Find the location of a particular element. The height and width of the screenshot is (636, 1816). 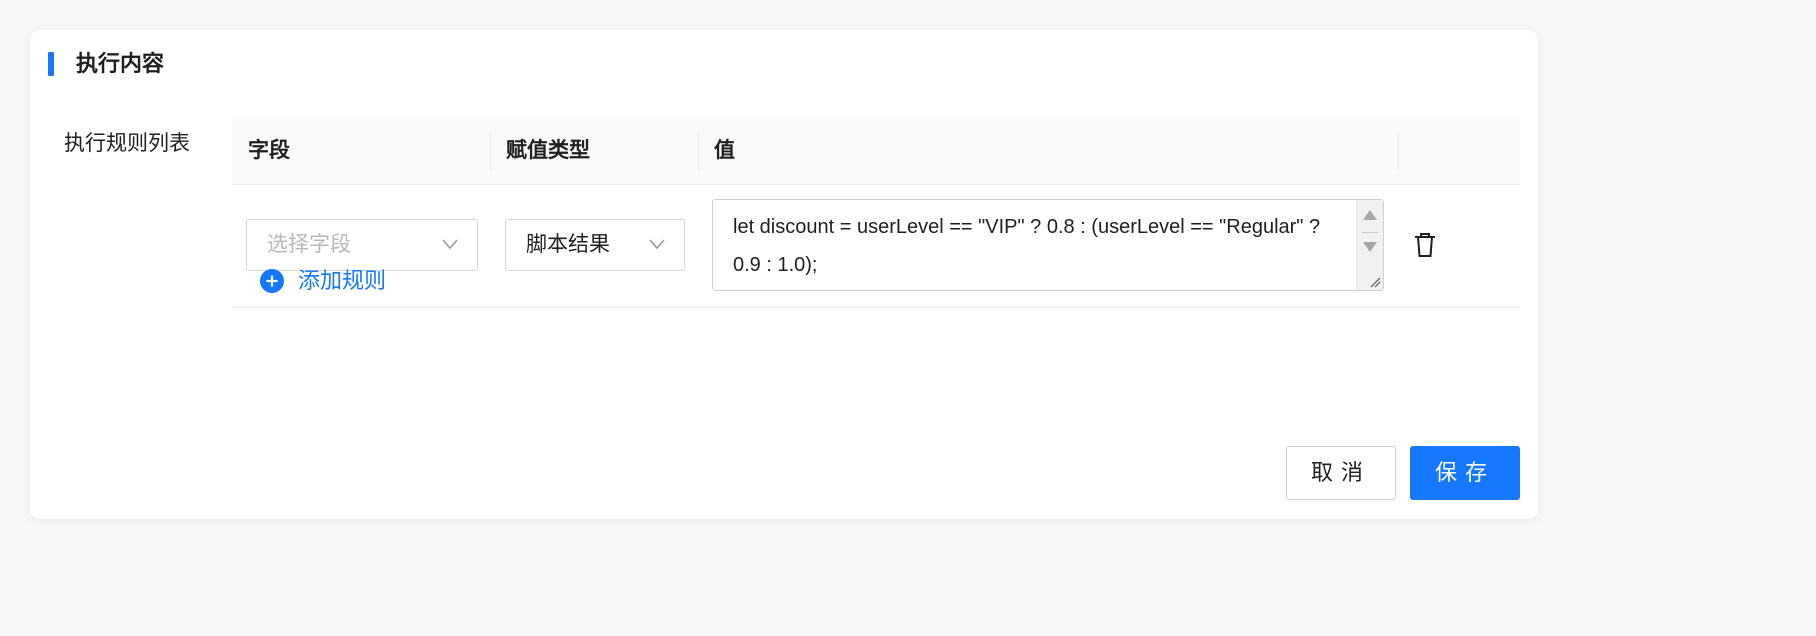

column-header-assign-type: 赋值类型 is located at coordinates (548, 150).